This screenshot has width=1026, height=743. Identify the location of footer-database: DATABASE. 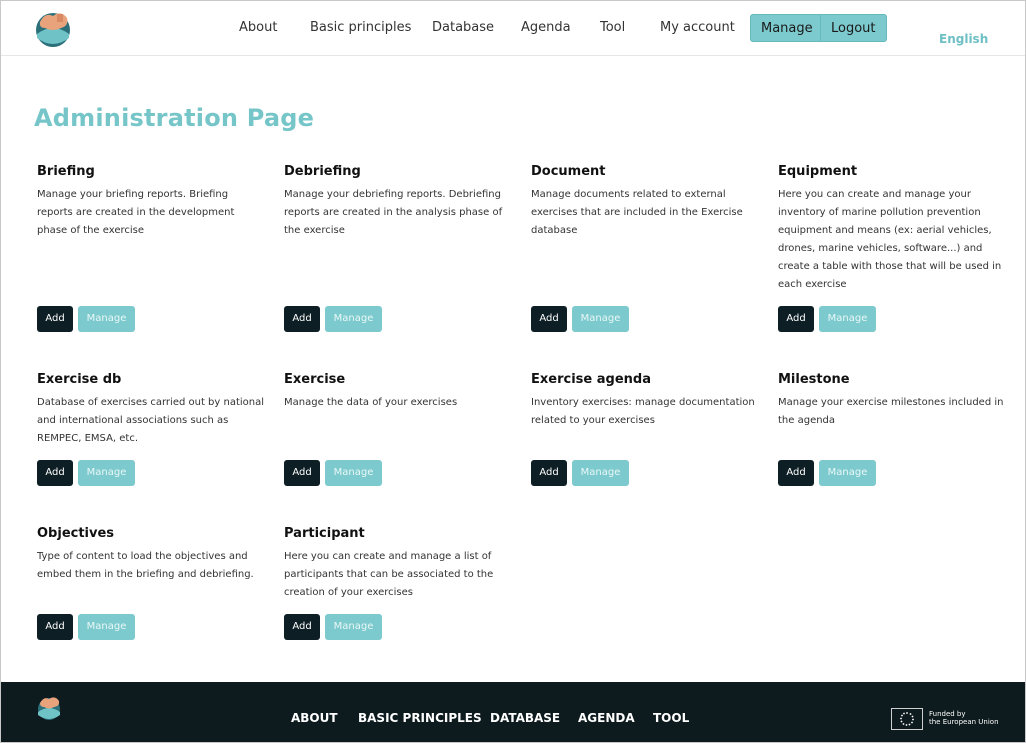
(525, 718).